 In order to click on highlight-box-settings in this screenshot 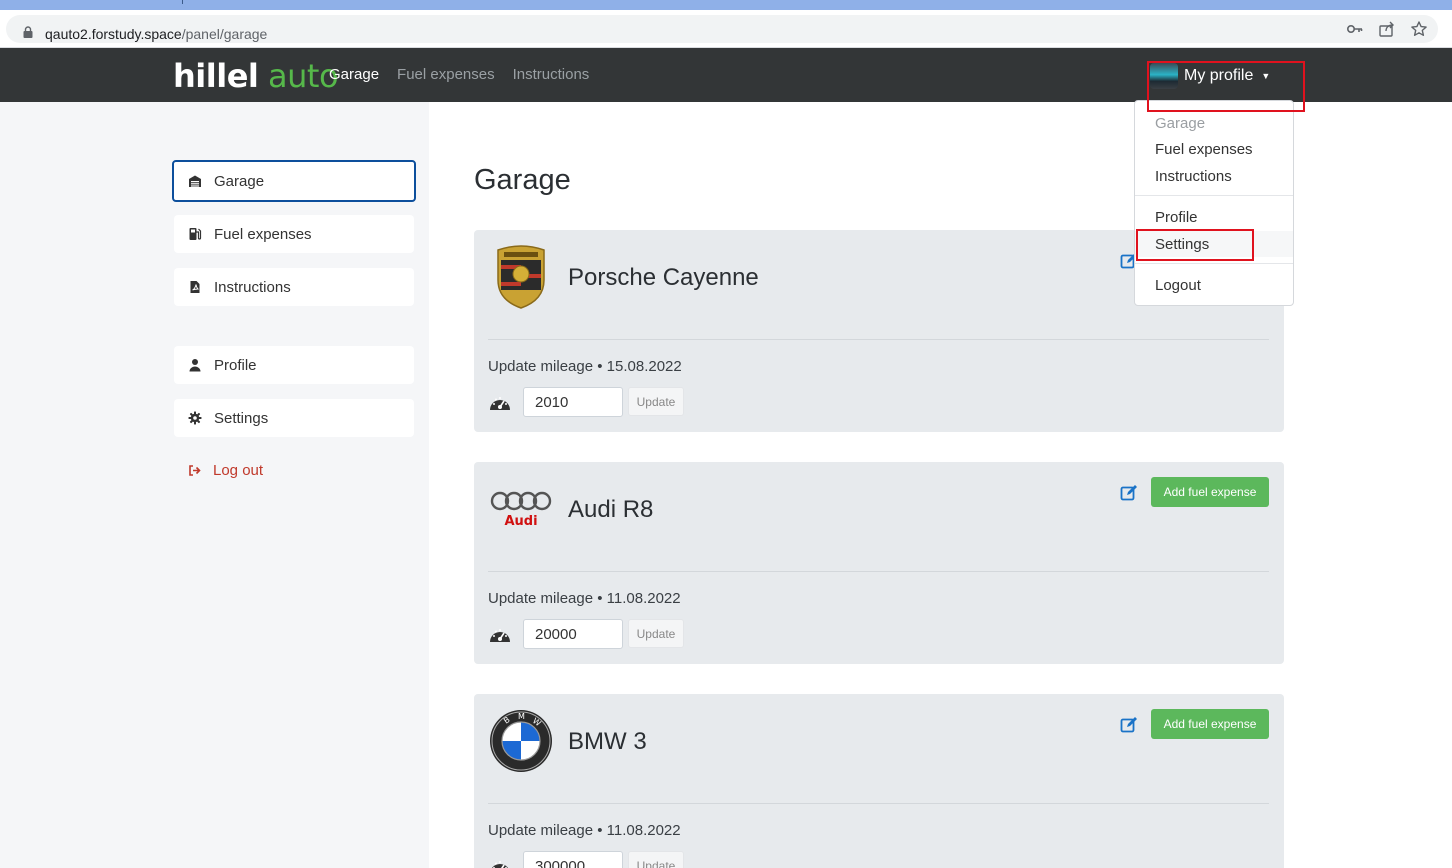, I will do `click(1195, 245)`.